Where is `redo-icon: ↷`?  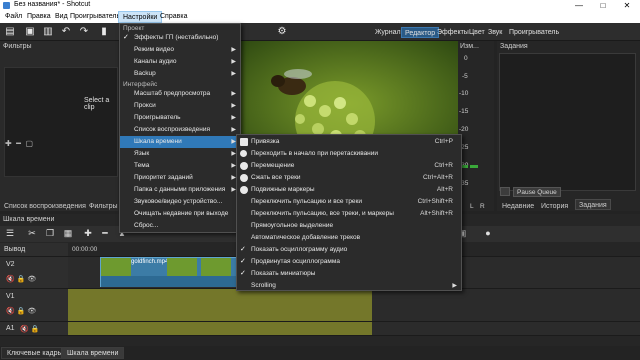
redo-icon: ↷ is located at coordinates (84, 32).